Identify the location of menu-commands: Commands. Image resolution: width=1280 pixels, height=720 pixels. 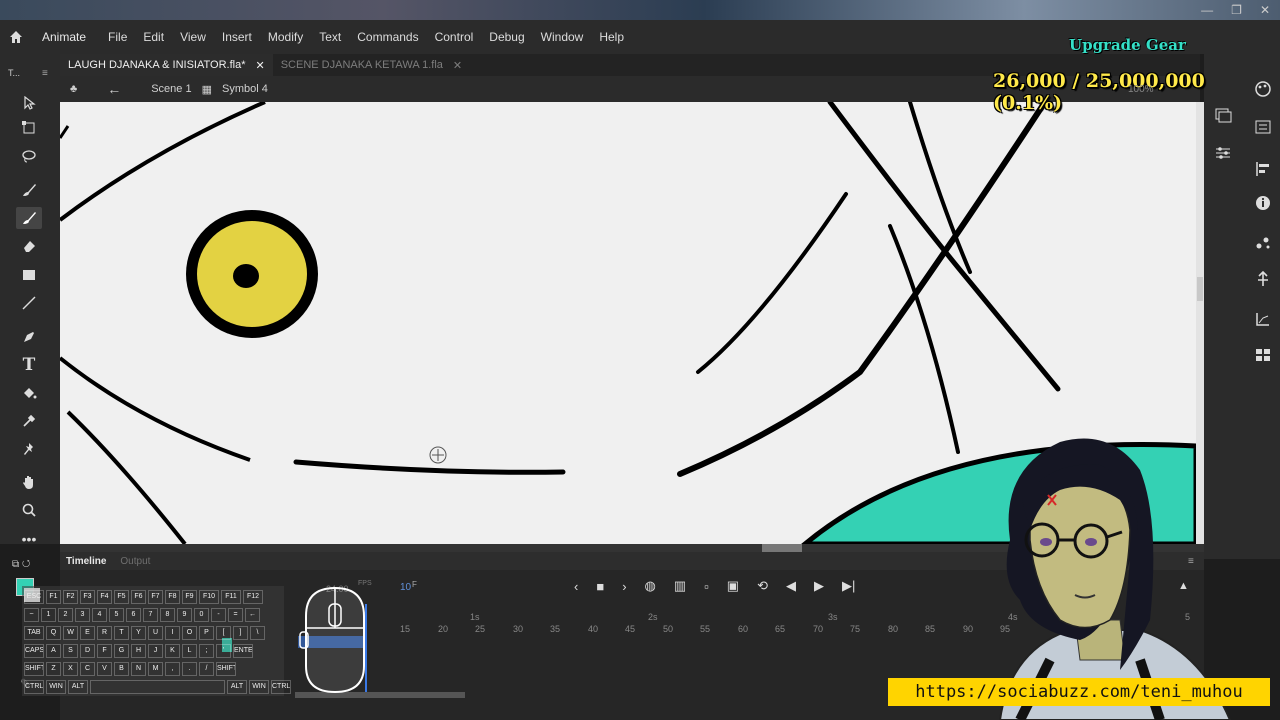
(387, 37).